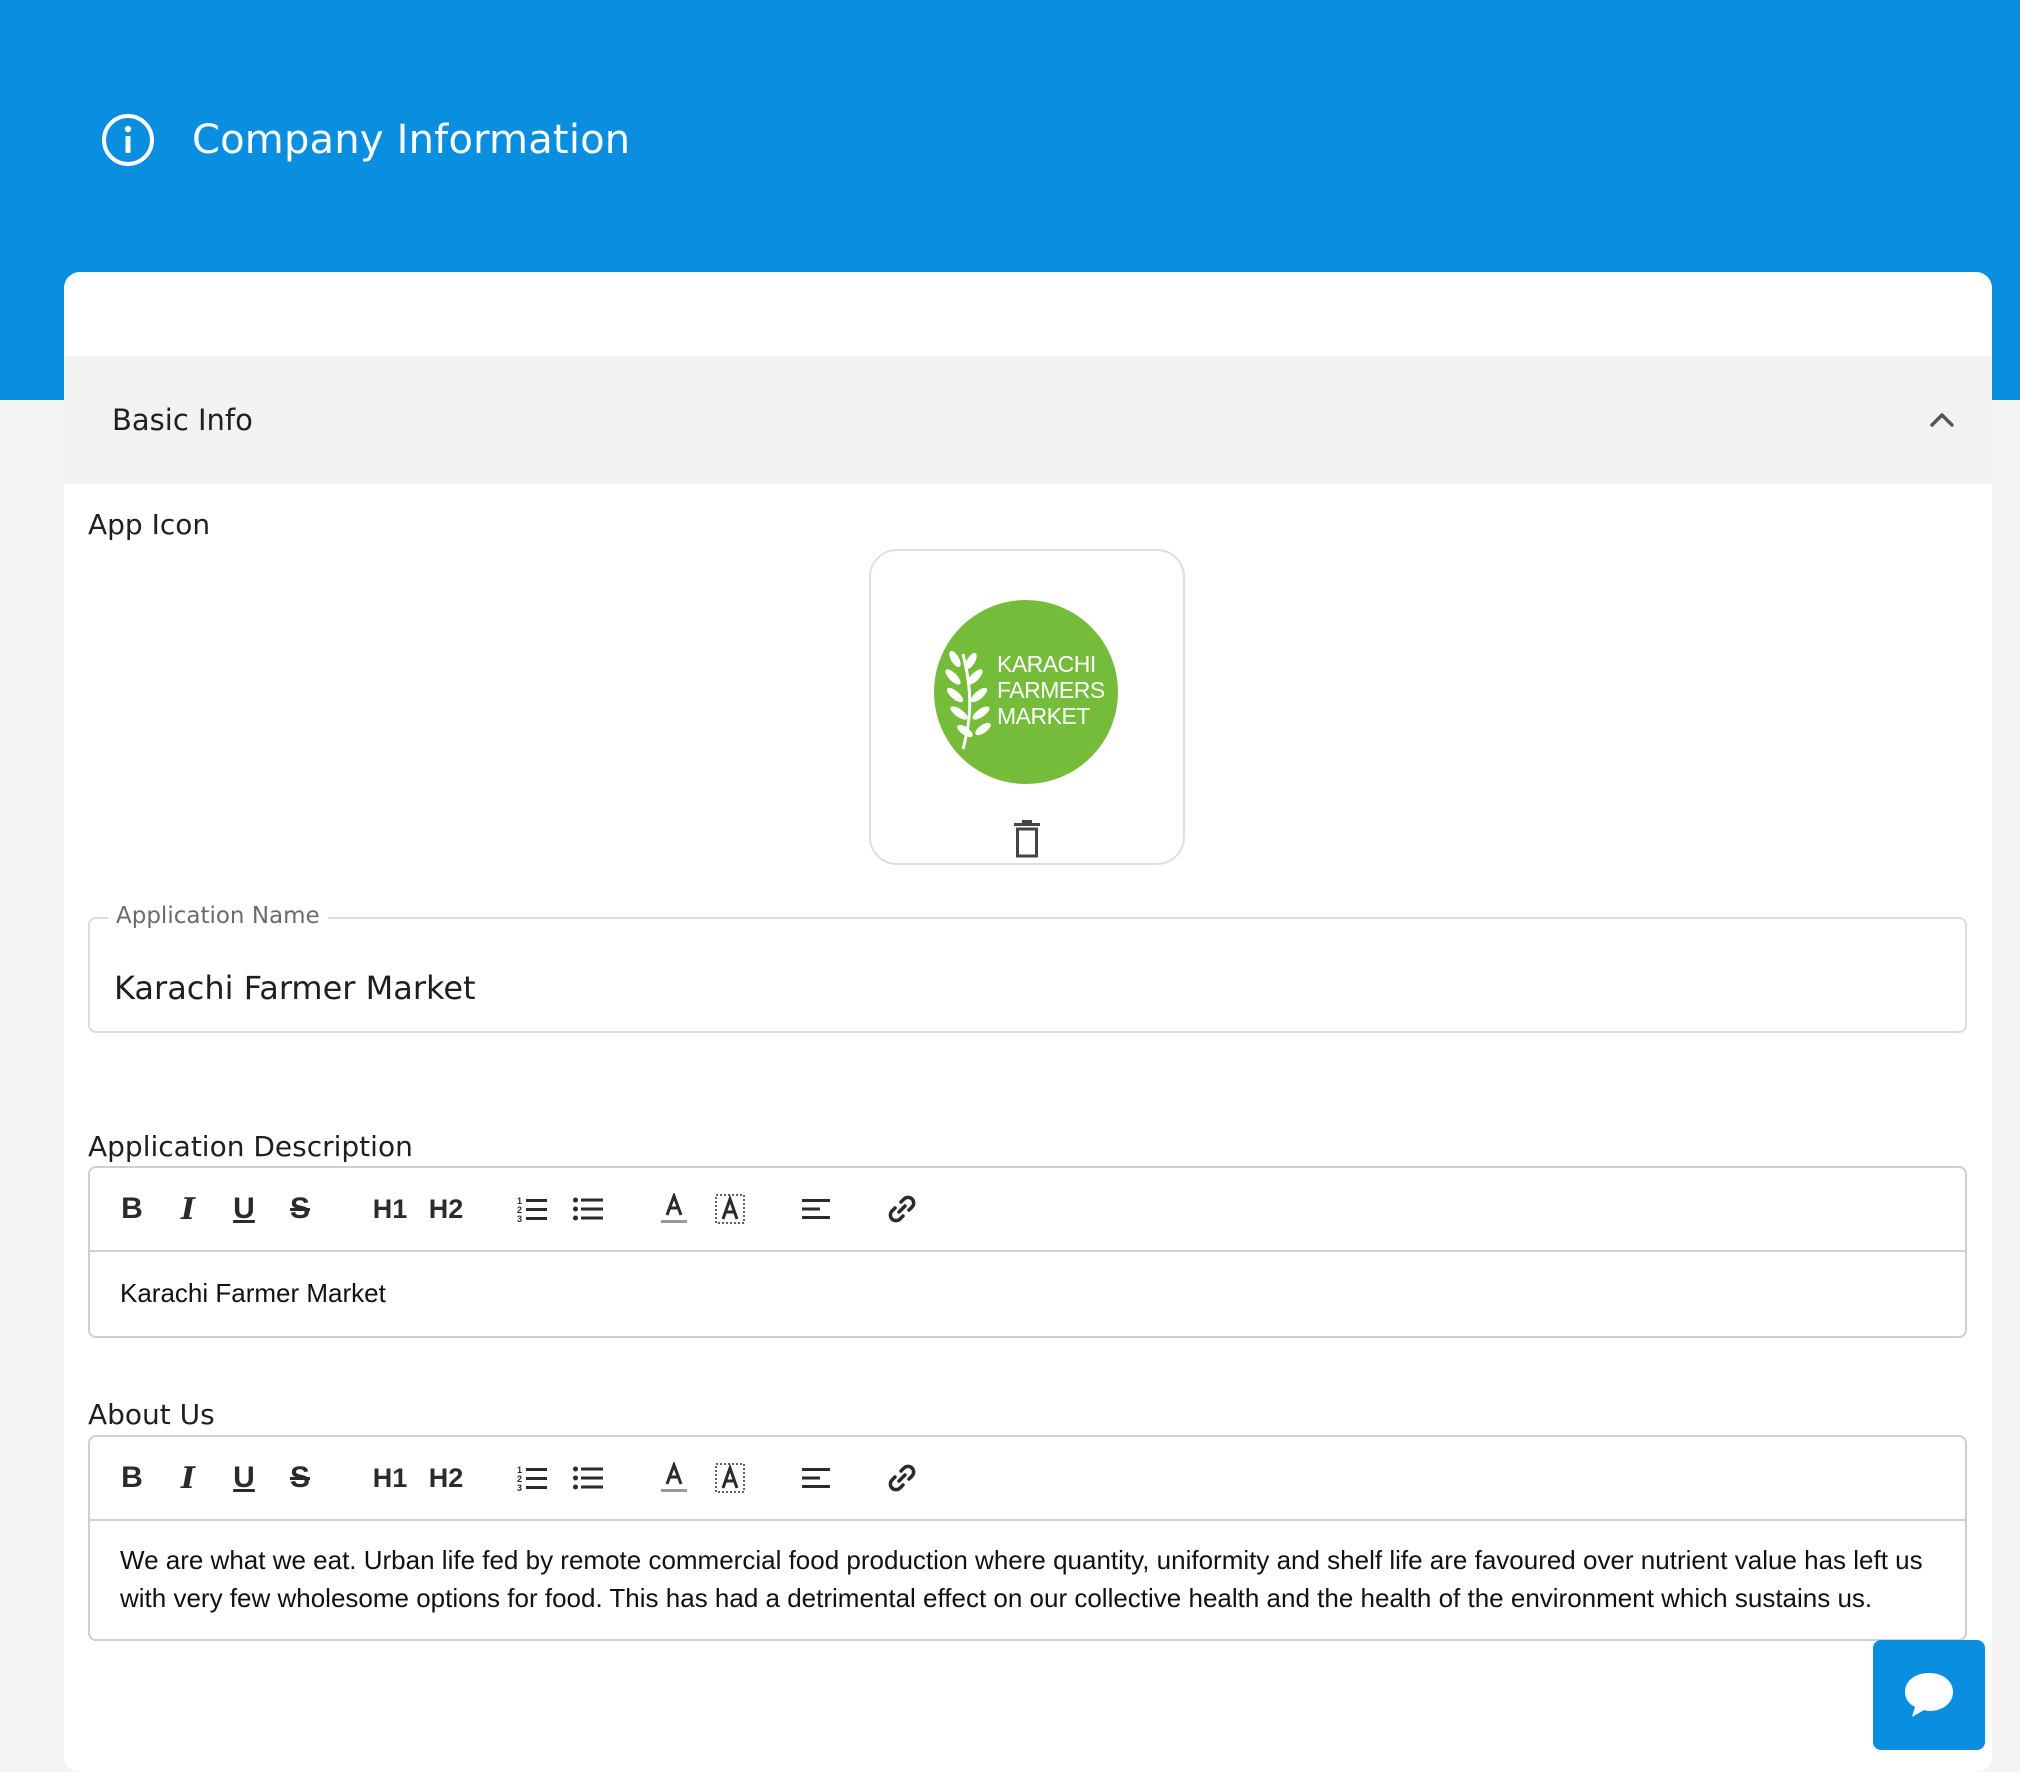 The width and height of the screenshot is (2020, 1772). What do you see at coordinates (1027, 839) in the screenshot?
I see `trash-icon` at bounding box center [1027, 839].